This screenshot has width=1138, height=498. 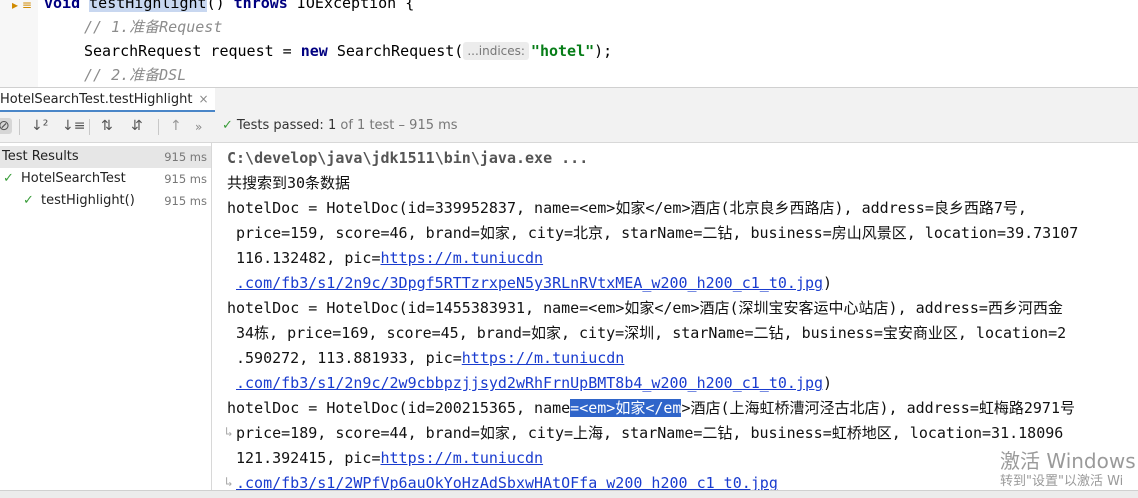 I want to click on sort-alphabetically-icon: ↓², so click(x=39, y=126).